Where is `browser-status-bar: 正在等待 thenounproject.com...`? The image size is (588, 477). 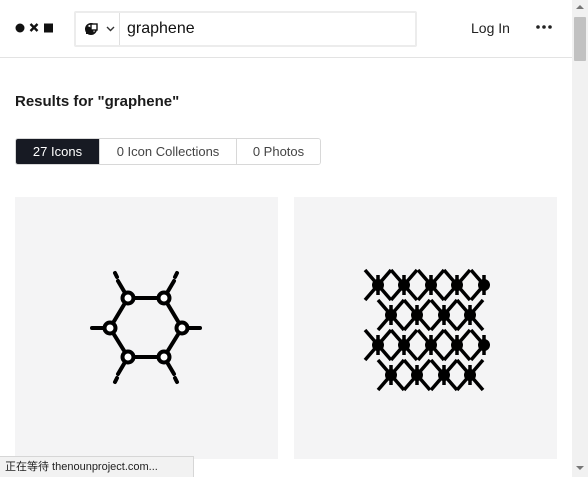
browser-status-bar: 正在等待 thenounproject.com... is located at coordinates (97, 466).